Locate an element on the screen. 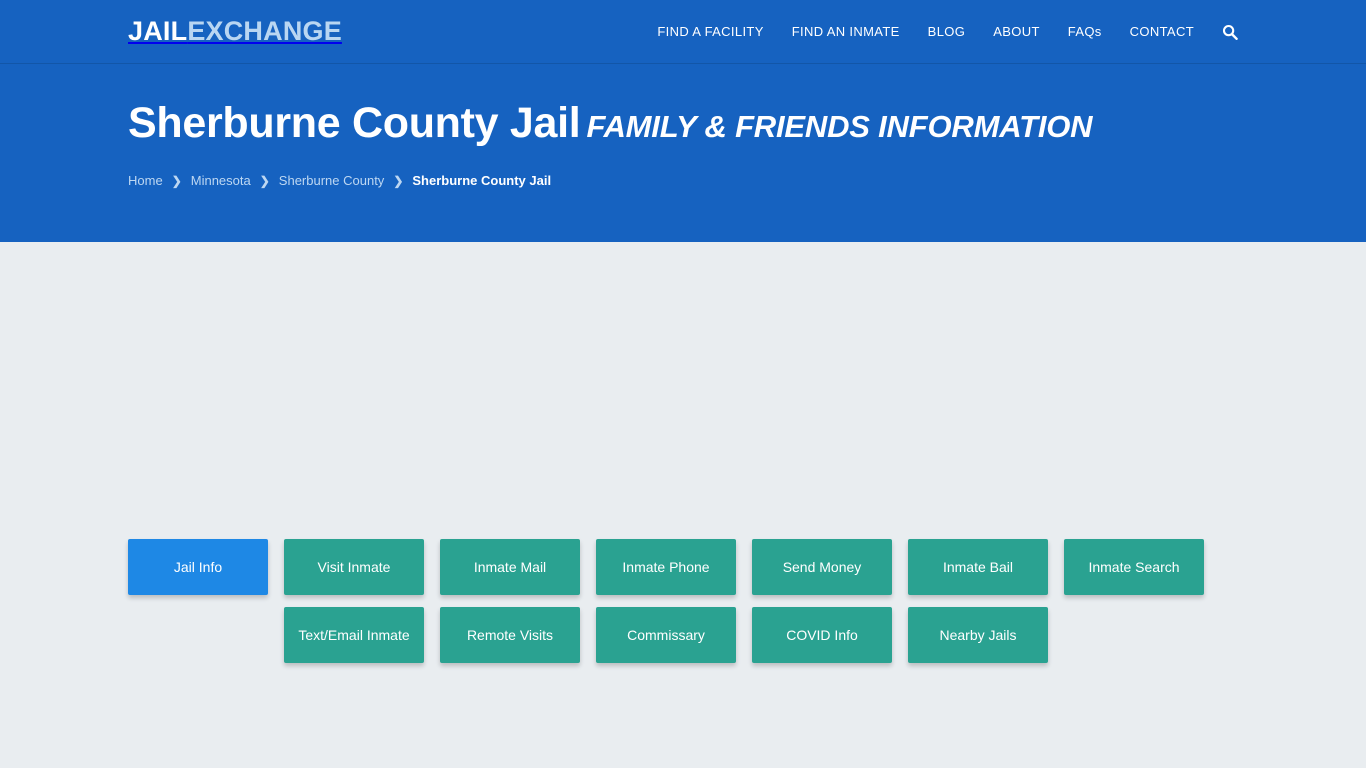 This screenshot has height=768, width=1366. logo-text-primary: JAIL is located at coordinates (158, 31).